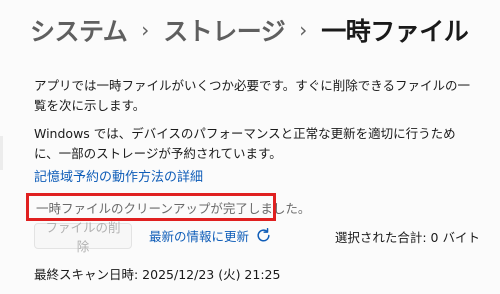 The image size is (500, 294). I want to click on refresh-button: 最新の情報に更新, so click(210, 235).